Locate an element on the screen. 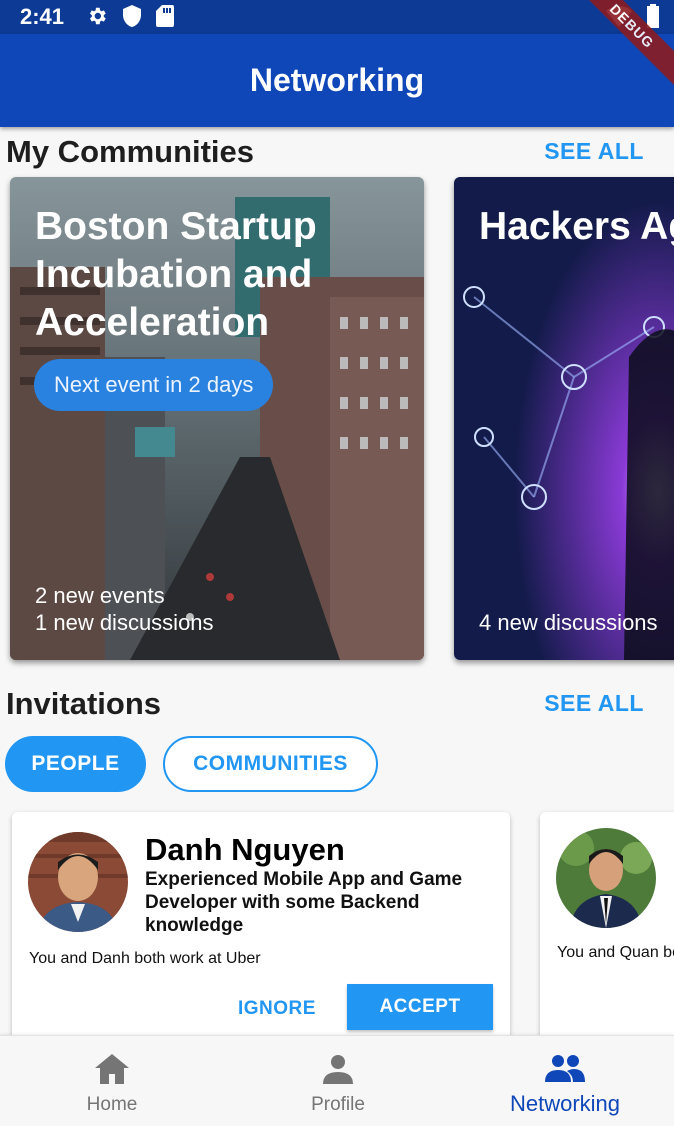 This screenshot has height=1126, width=674. shield-icon is located at coordinates (132, 18).